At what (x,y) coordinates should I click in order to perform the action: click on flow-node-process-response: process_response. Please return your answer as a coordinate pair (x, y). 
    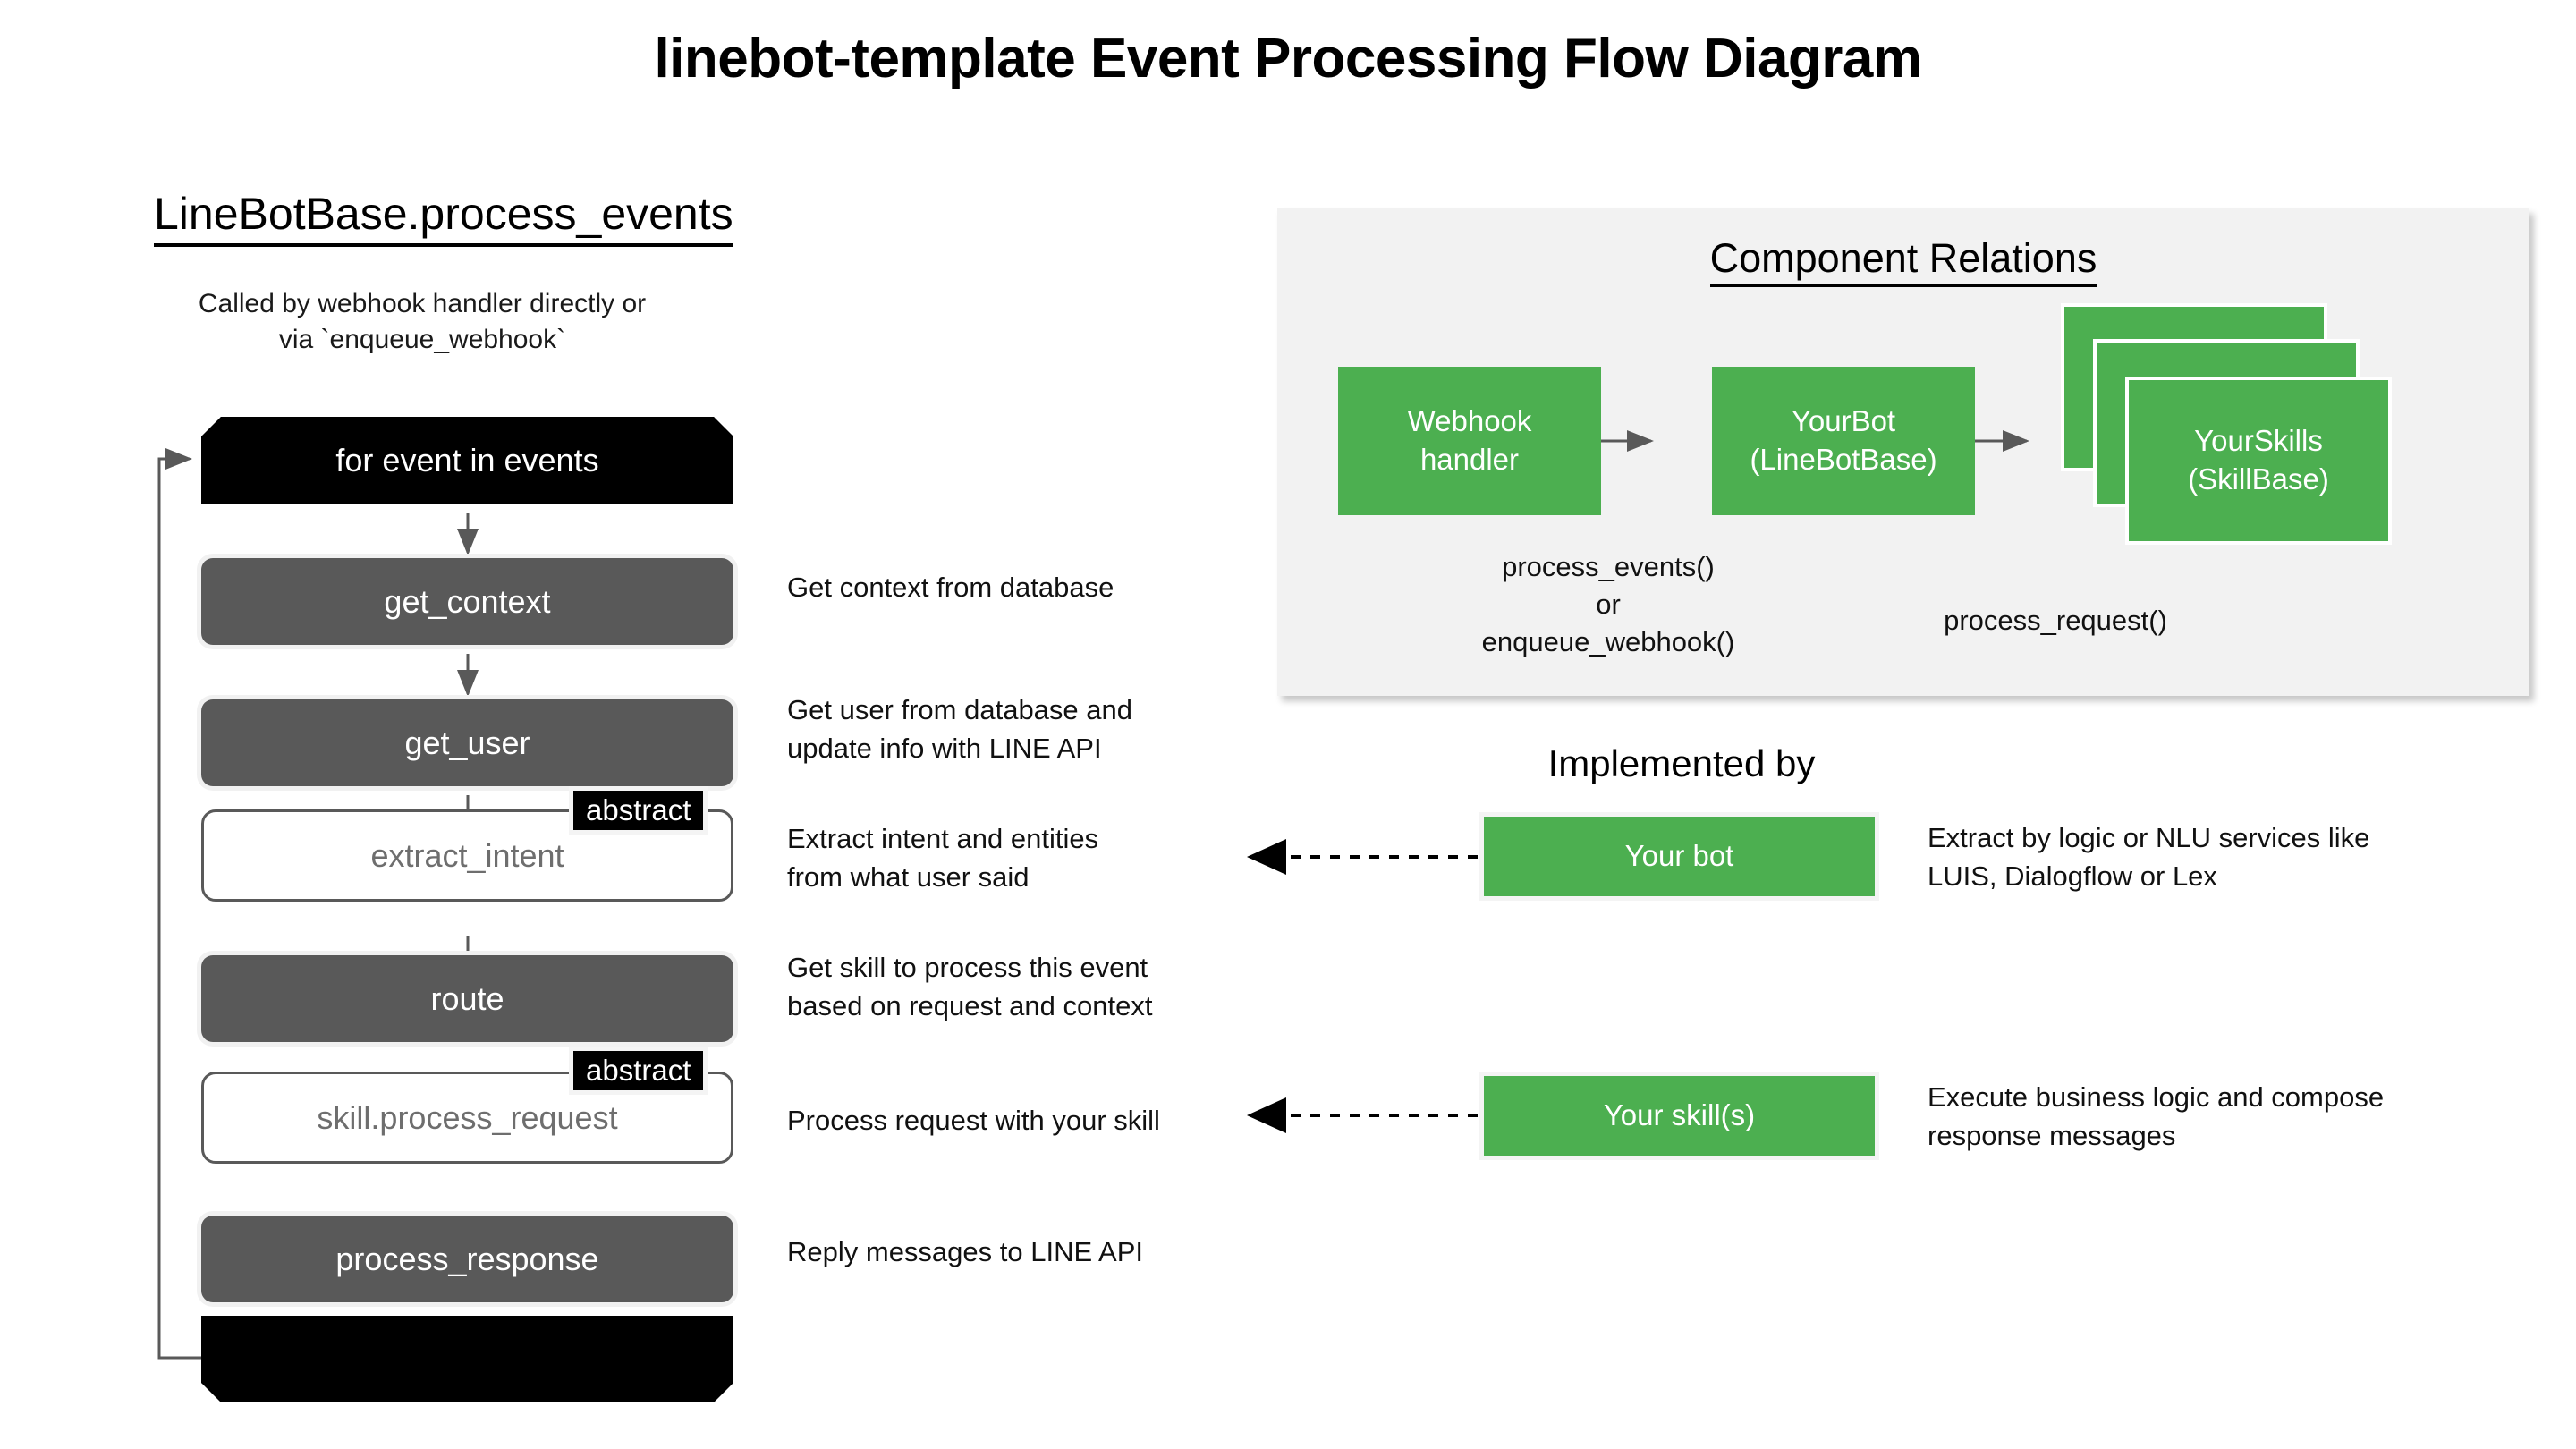
    Looking at the image, I should click on (467, 1259).